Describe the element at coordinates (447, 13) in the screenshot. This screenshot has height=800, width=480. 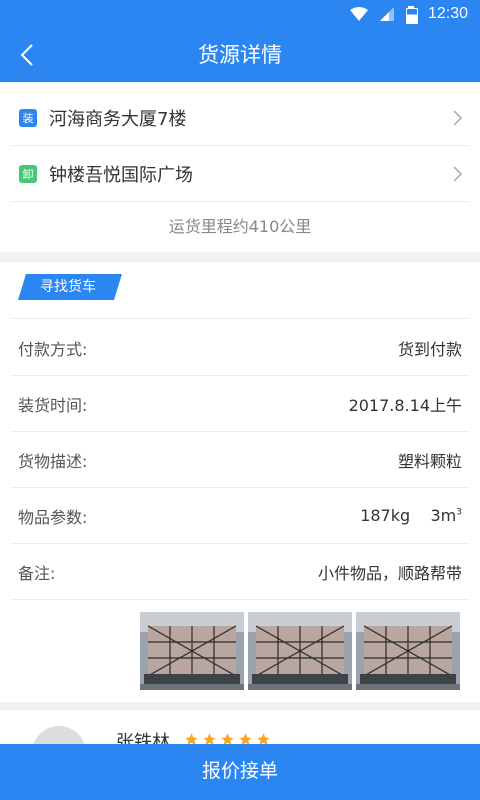
I see `status-time: 12:30` at that location.